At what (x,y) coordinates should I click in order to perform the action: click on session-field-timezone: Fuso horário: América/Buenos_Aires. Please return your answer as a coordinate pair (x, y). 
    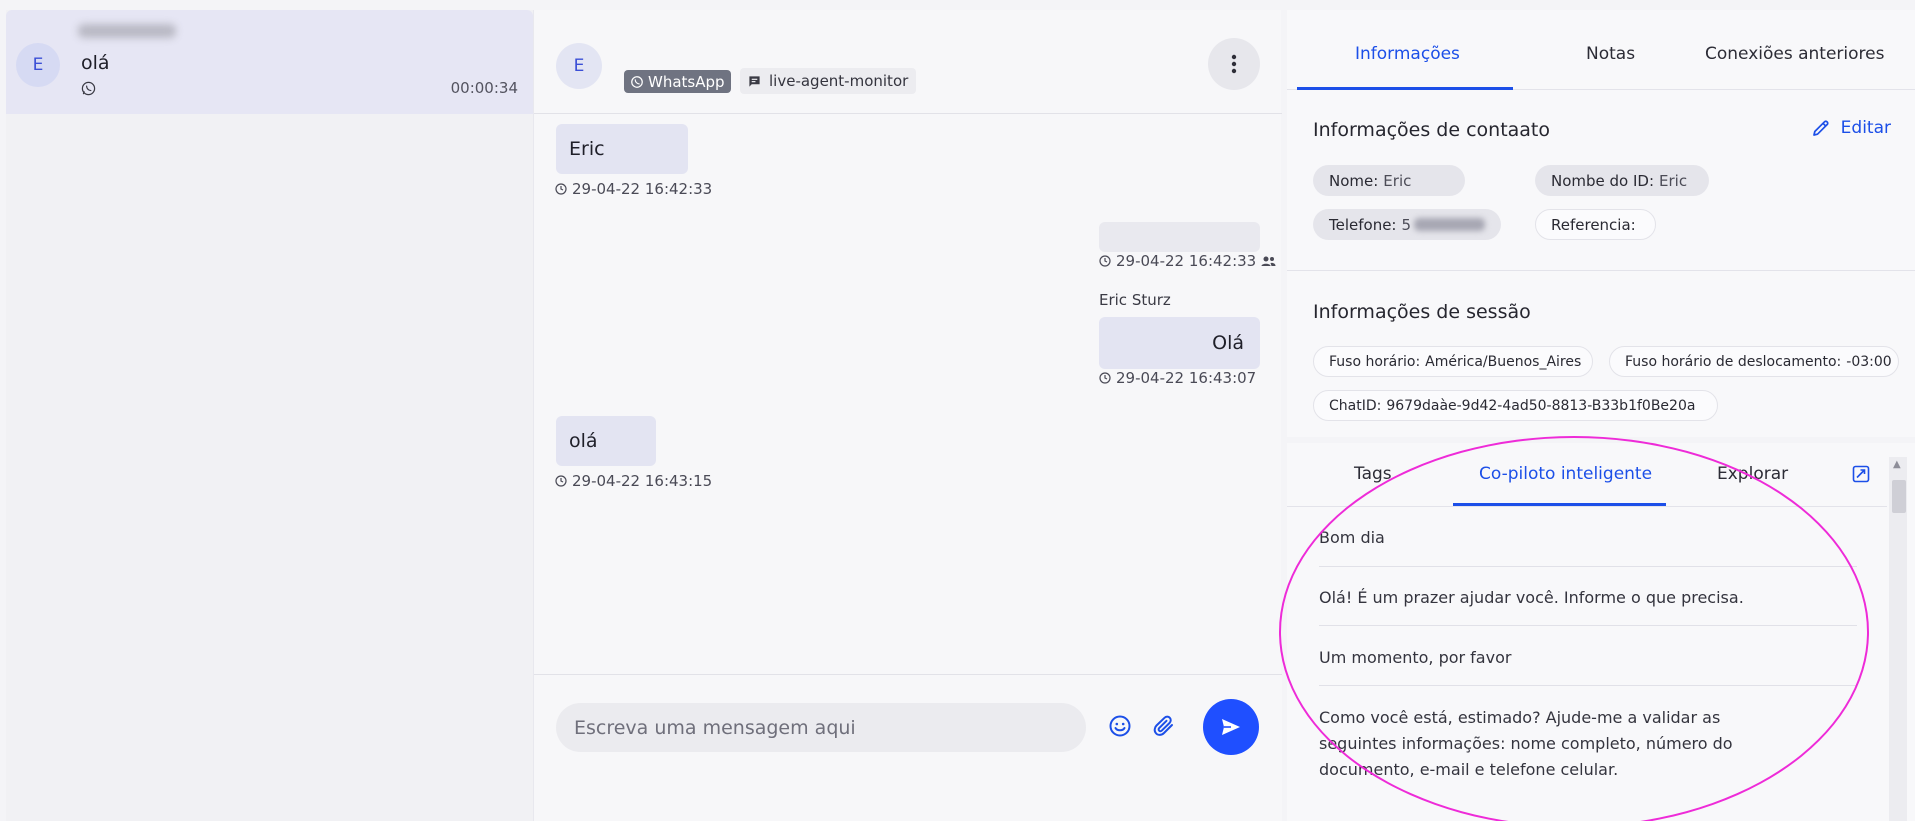
    Looking at the image, I should click on (1453, 361).